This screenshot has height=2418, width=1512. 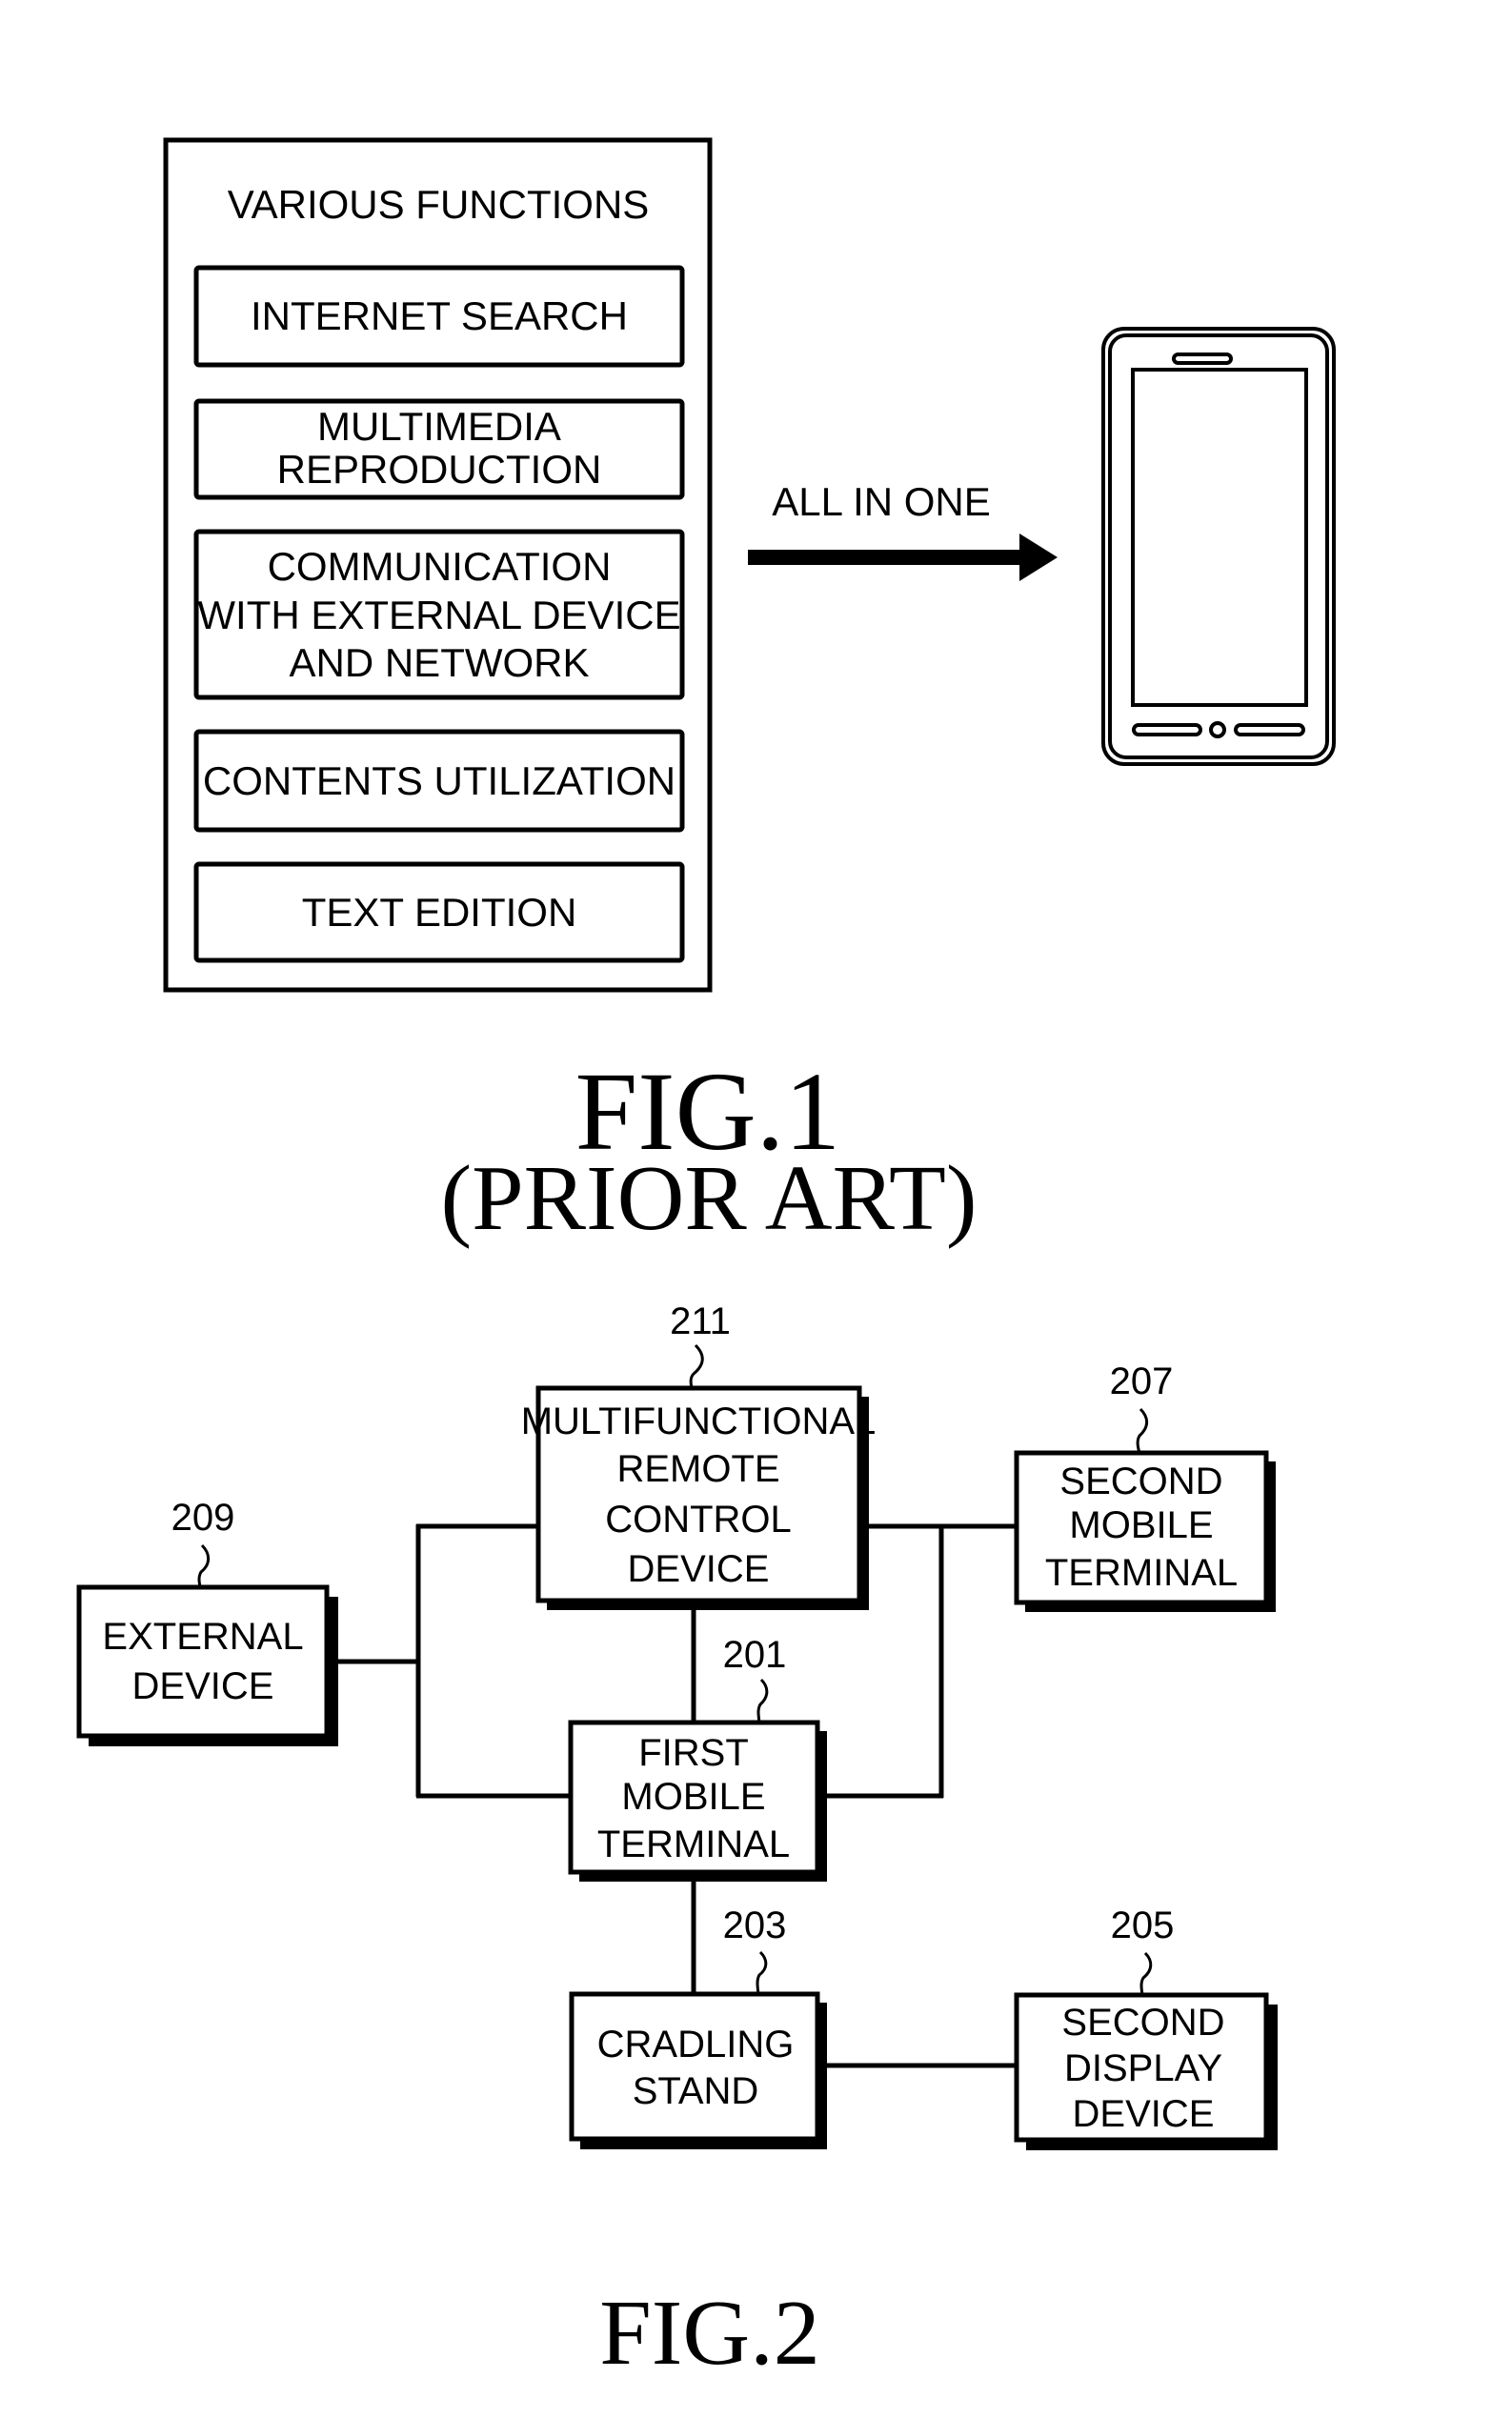 What do you see at coordinates (1143, 2068) in the screenshot?
I see `block-label-line2: DISPLAY` at bounding box center [1143, 2068].